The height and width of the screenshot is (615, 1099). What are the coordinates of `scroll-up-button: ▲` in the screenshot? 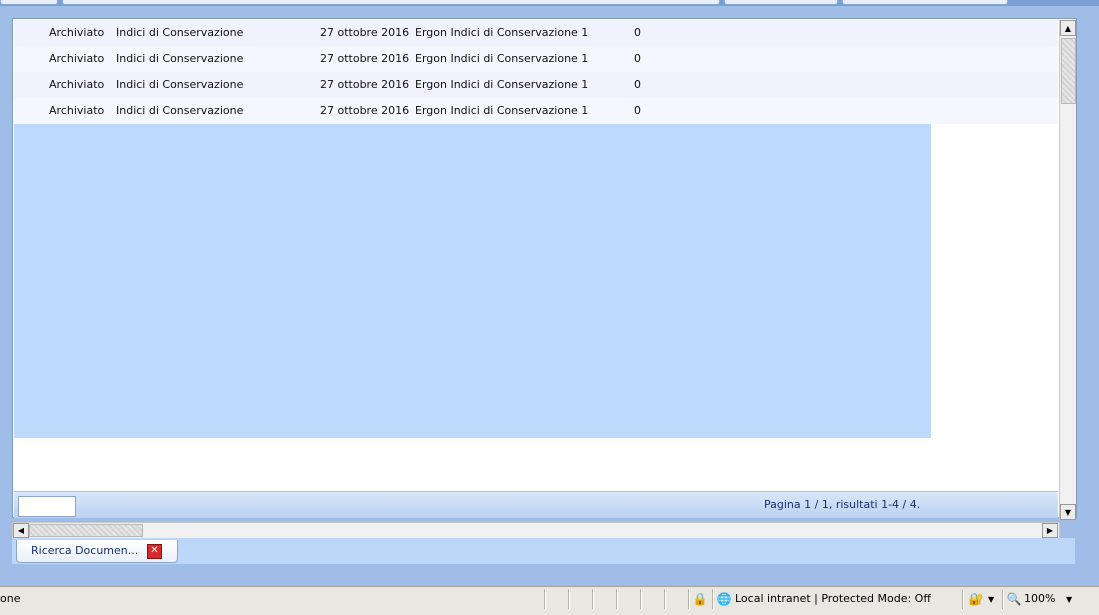 It's located at (1068, 28).